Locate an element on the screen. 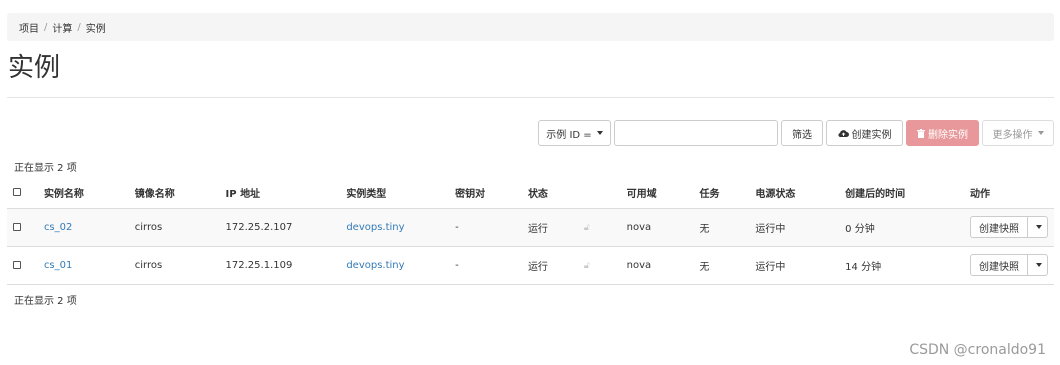  breadcrumb-item-project: 项目 is located at coordinates (29, 27).